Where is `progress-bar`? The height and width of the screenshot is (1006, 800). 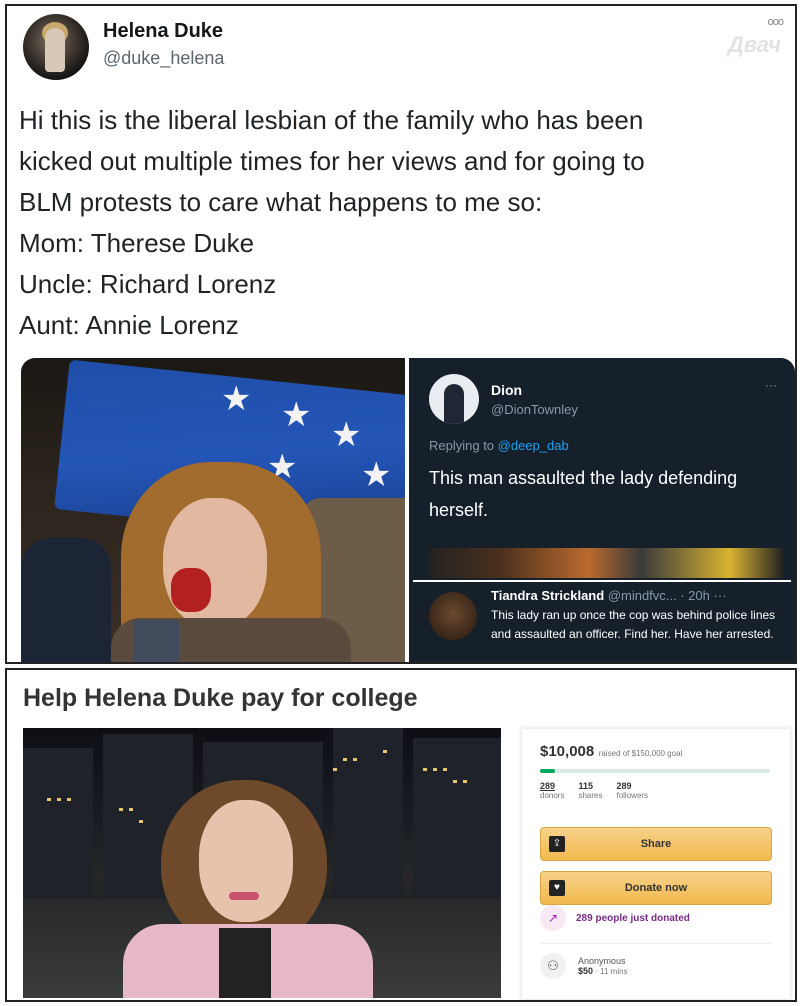
progress-bar is located at coordinates (655, 771).